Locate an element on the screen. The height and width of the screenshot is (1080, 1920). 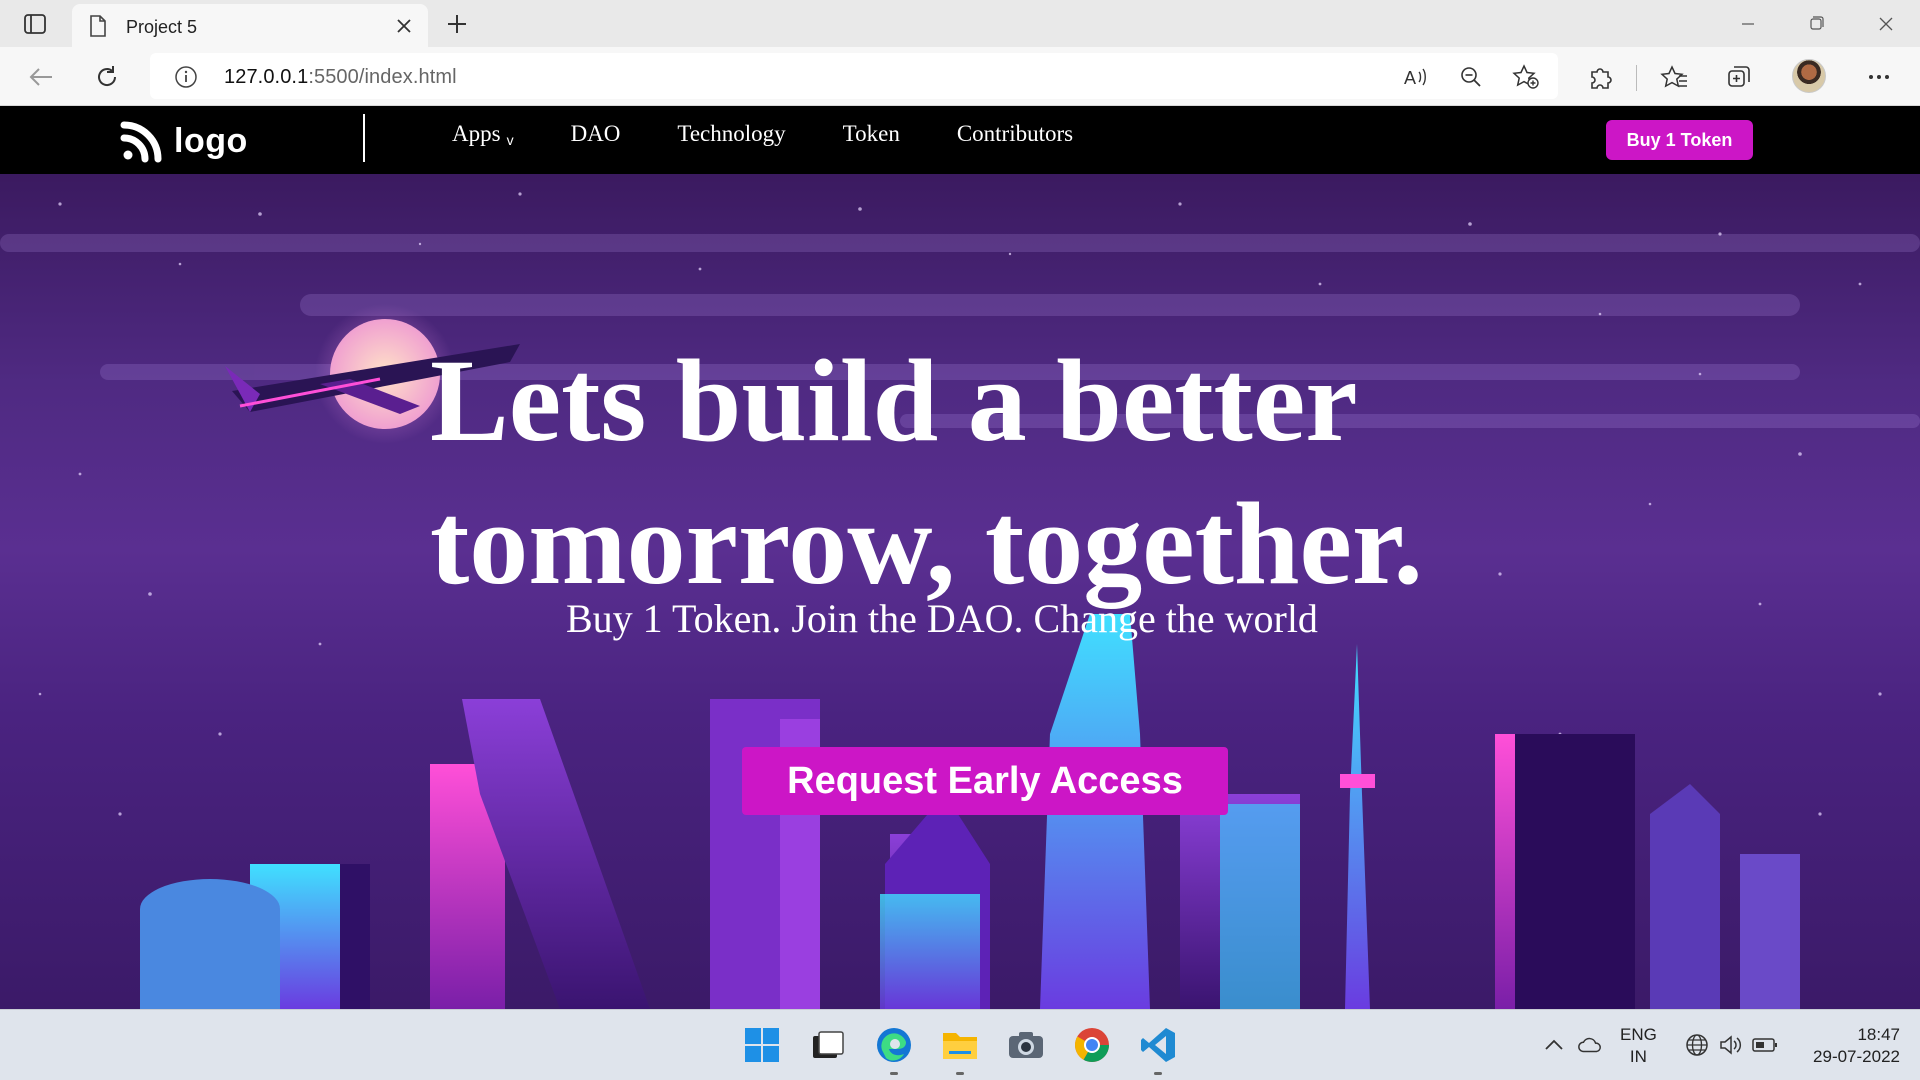
url-host: 127.0.0.1 is located at coordinates (266, 77).